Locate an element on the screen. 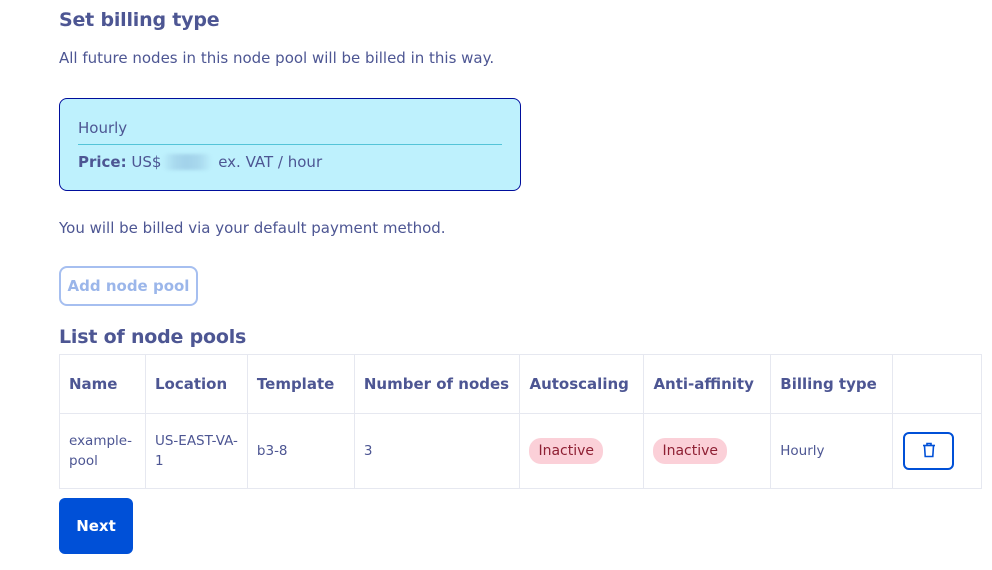 The width and height of the screenshot is (992, 570). billing-price: Price: US$ ex. VAT / hour is located at coordinates (200, 162).